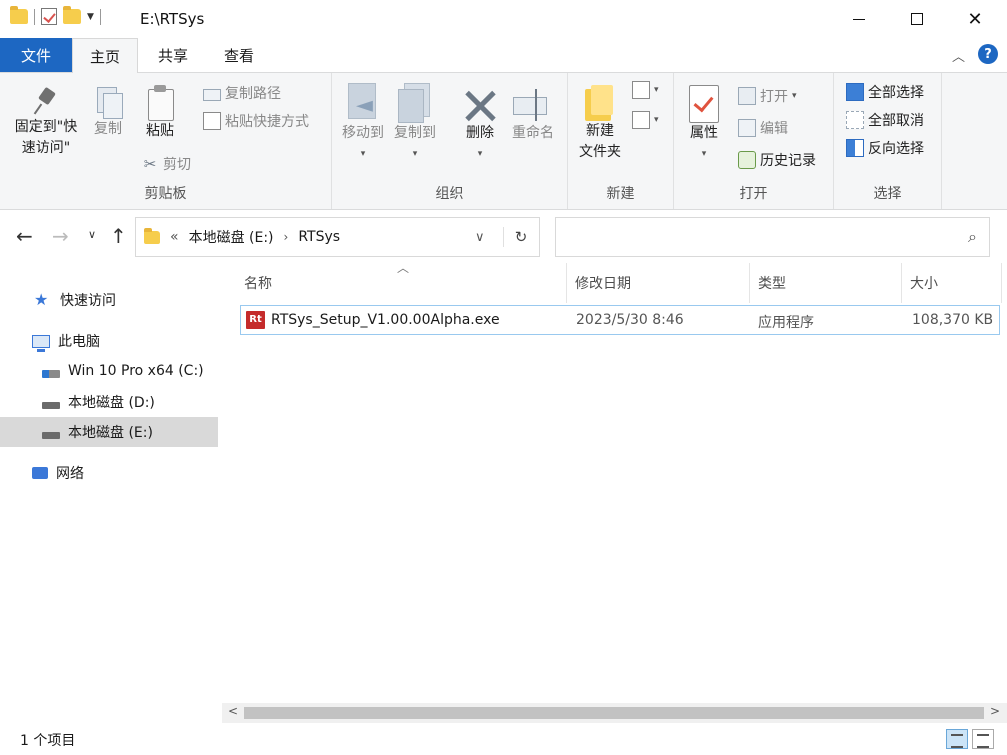  I want to click on tab-file: 文件, so click(36, 55).